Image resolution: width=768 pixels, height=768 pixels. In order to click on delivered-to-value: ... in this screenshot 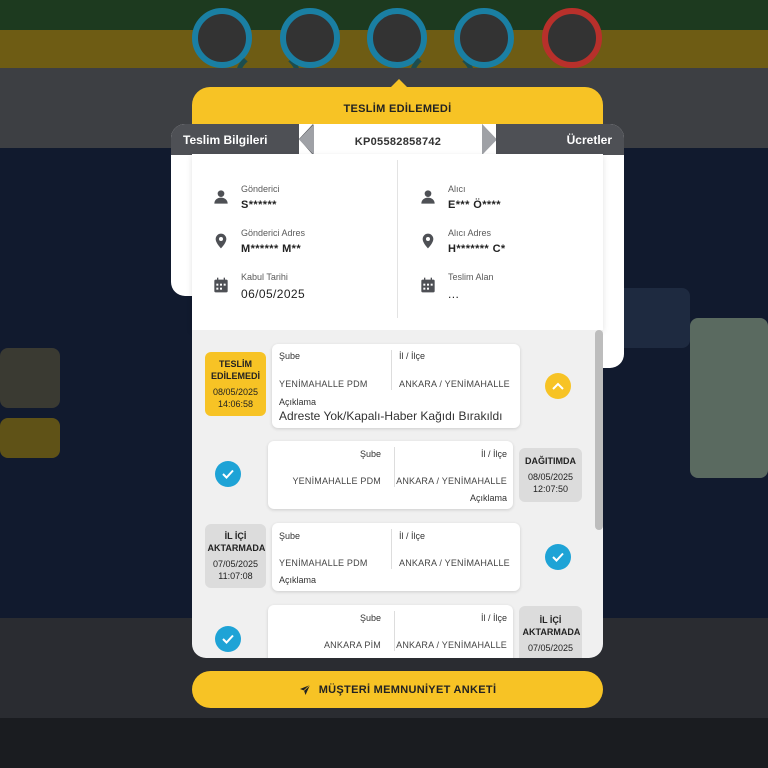, I will do `click(454, 294)`.